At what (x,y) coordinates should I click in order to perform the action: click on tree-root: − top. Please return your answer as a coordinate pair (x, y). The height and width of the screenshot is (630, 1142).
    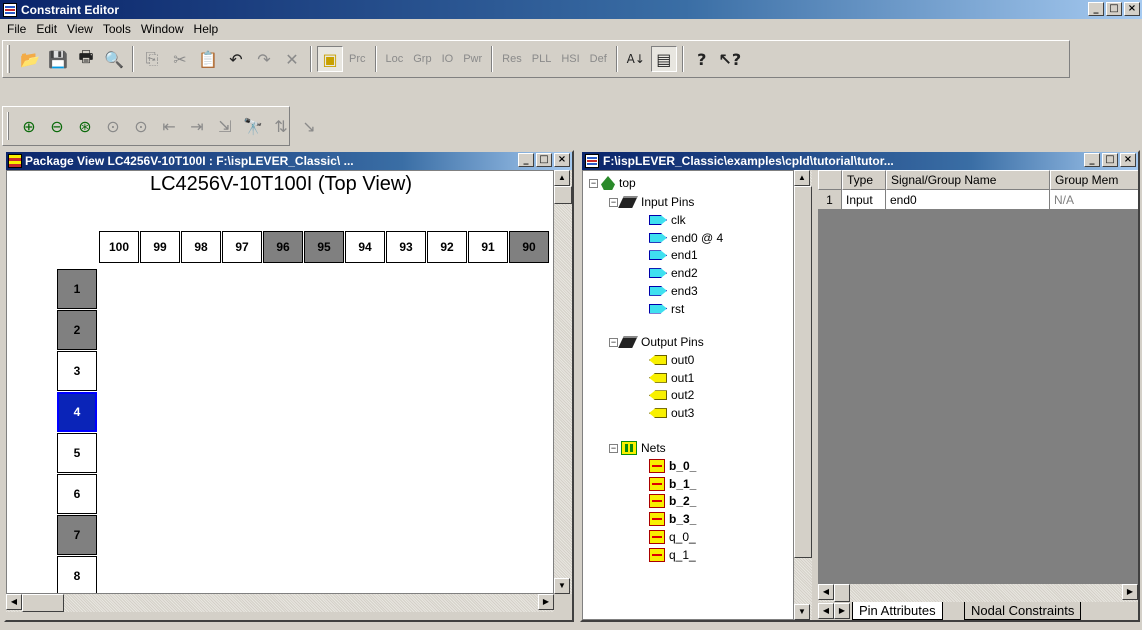
    Looking at the image, I should click on (612, 183).